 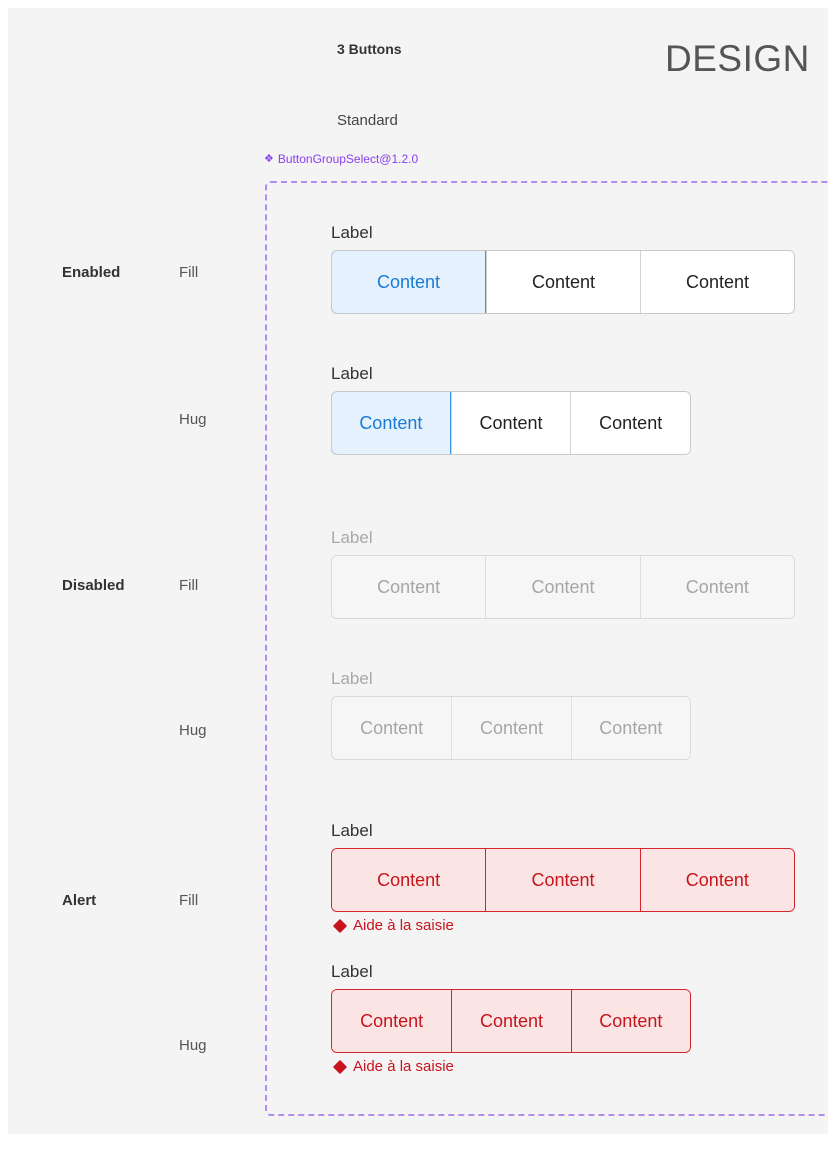 What do you see at coordinates (189, 900) in the screenshot?
I see `variant-alert-fill: Fill` at bounding box center [189, 900].